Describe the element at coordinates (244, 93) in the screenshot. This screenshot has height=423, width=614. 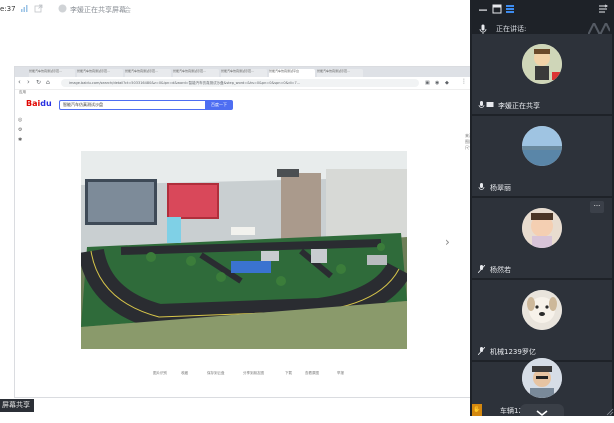
I see `bookmarks-bar: 应用` at that location.